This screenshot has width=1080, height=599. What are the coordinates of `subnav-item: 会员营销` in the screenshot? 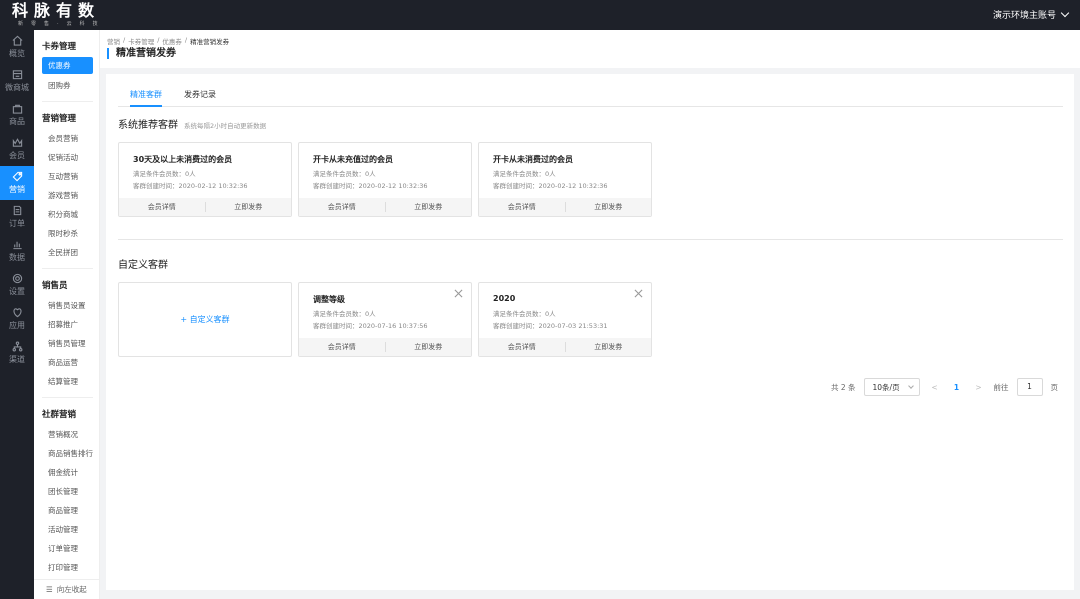 It's located at (66, 138).